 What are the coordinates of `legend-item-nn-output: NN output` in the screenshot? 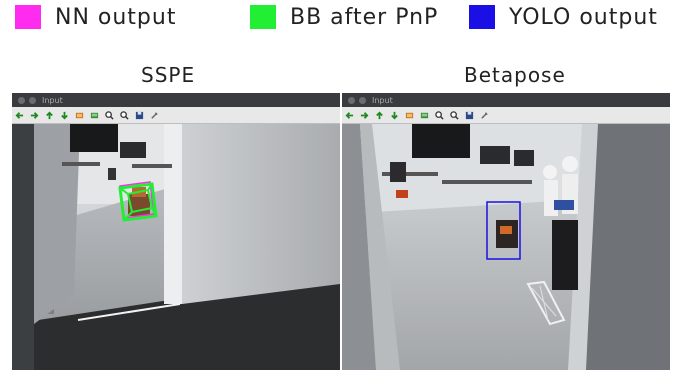 It's located at (96, 17).